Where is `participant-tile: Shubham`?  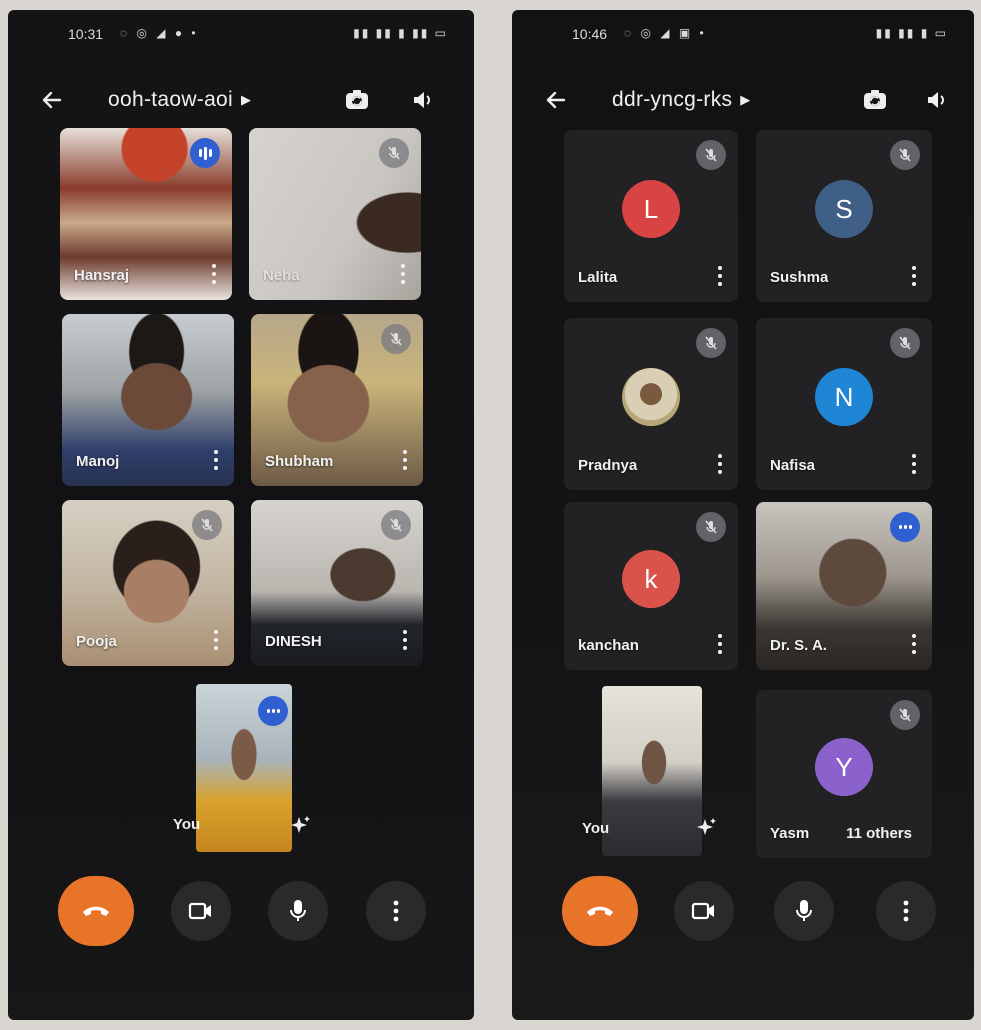 participant-tile: Shubham is located at coordinates (337, 400).